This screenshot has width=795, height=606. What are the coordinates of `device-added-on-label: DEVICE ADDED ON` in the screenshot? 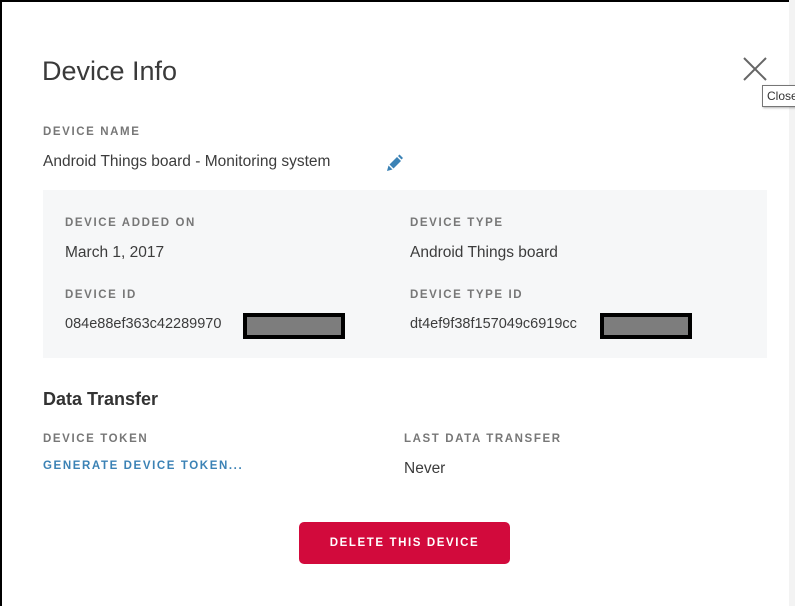 It's located at (130, 223).